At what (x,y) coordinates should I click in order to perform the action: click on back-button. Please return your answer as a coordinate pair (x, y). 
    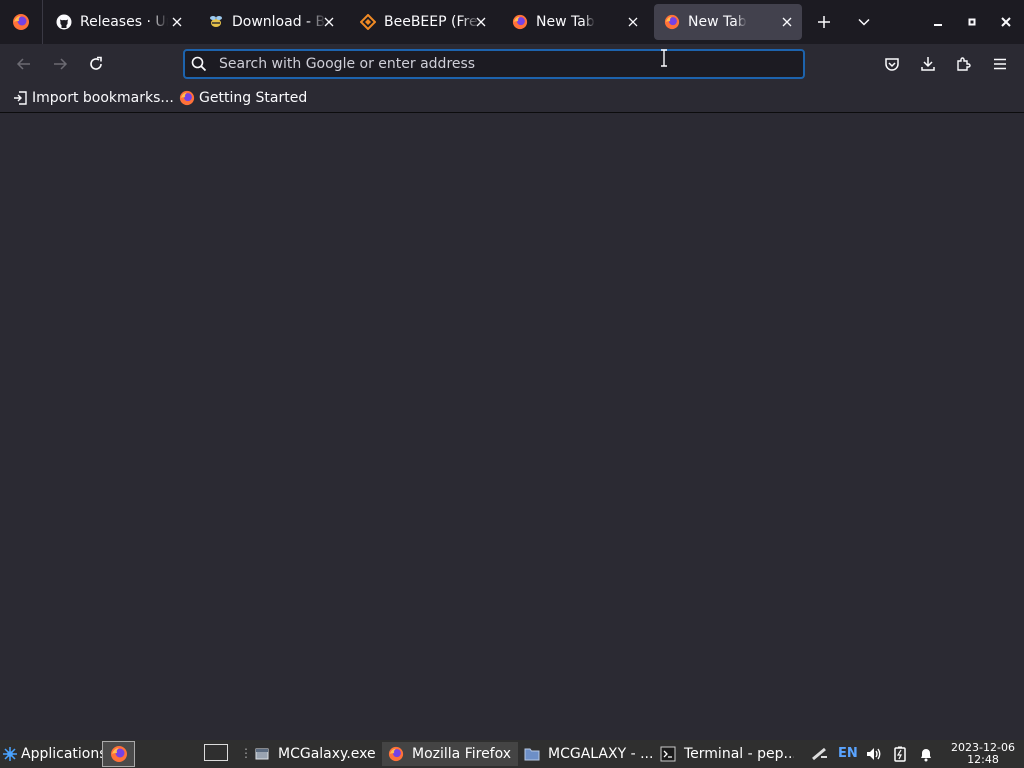
    Looking at the image, I should click on (24, 64).